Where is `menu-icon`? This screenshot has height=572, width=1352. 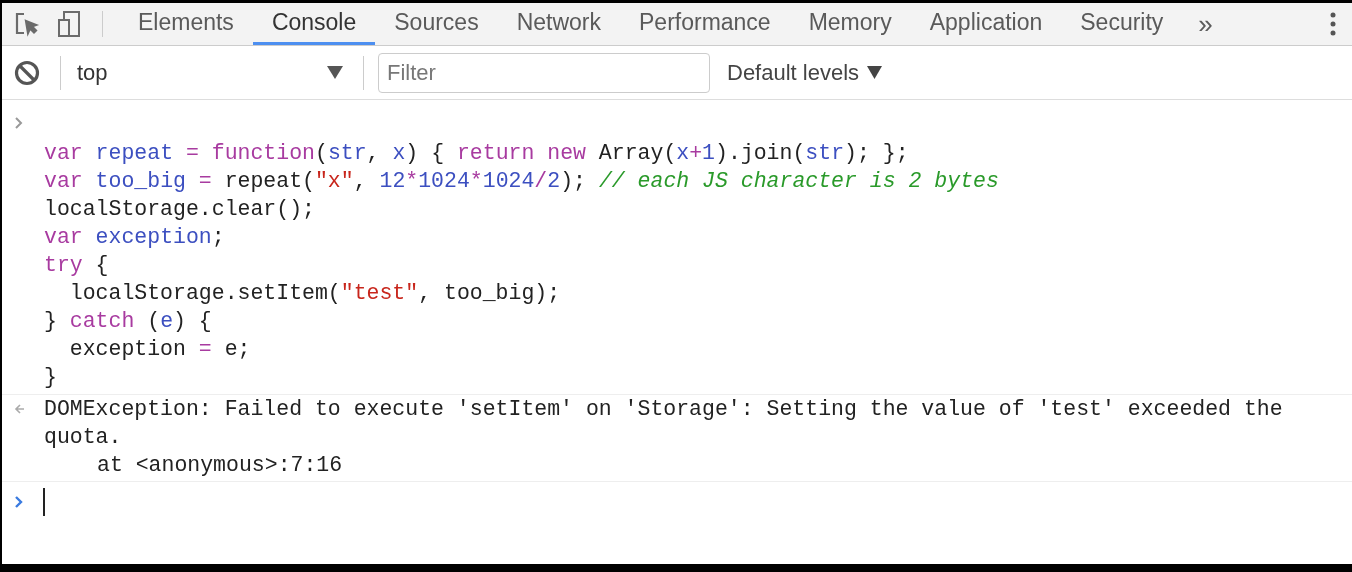 menu-icon is located at coordinates (1333, 24).